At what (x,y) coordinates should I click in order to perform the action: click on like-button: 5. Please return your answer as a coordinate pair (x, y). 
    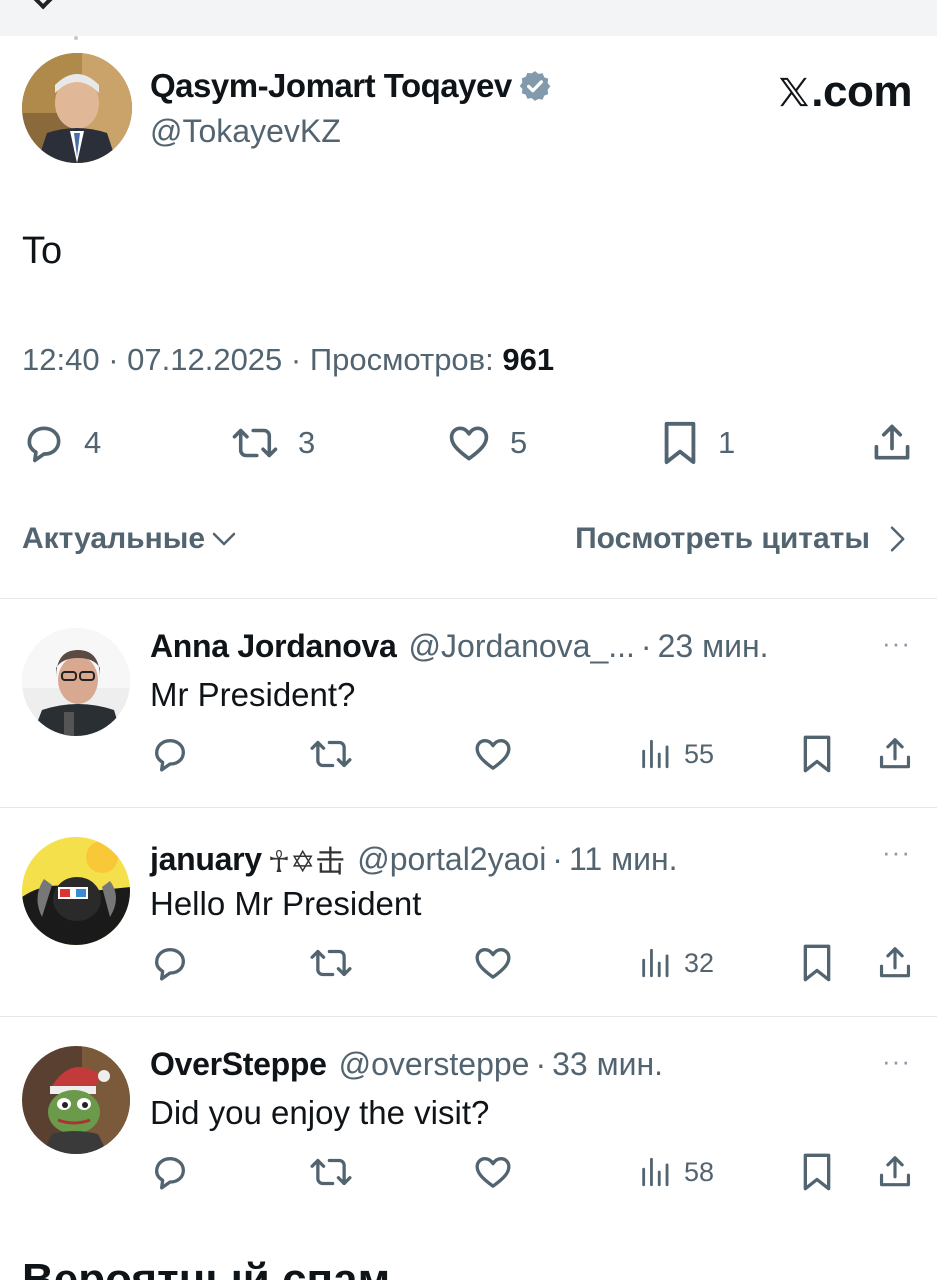
    Looking at the image, I should click on (486, 443).